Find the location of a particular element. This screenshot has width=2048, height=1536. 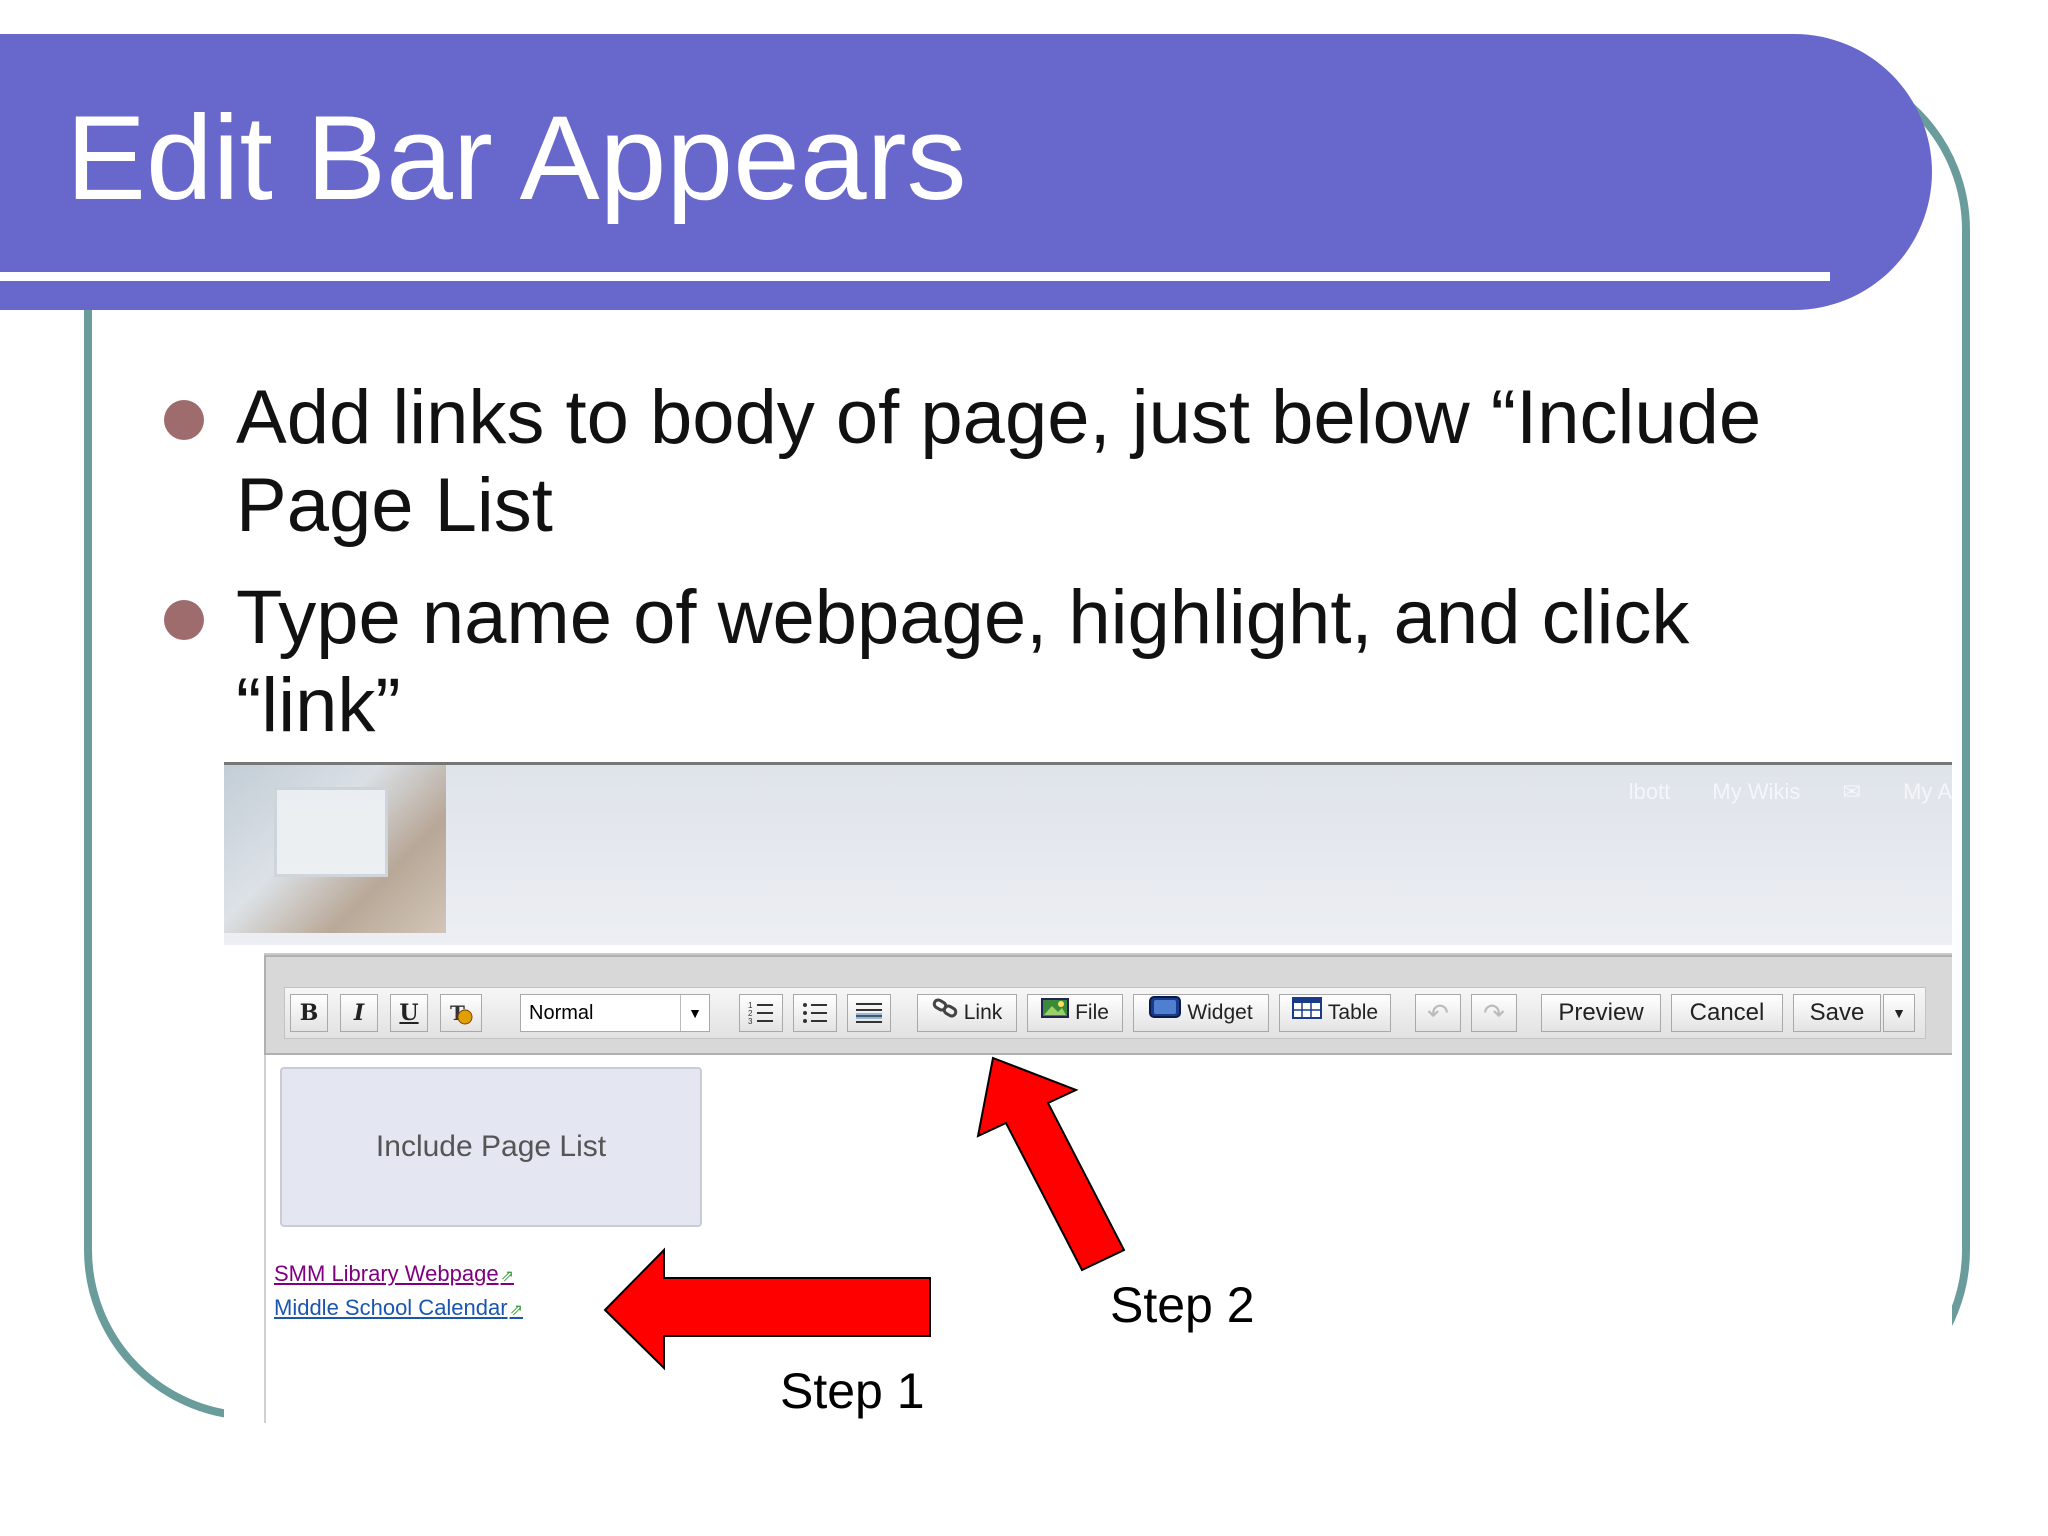

step2-arrow is located at coordinates (1051, 1164).